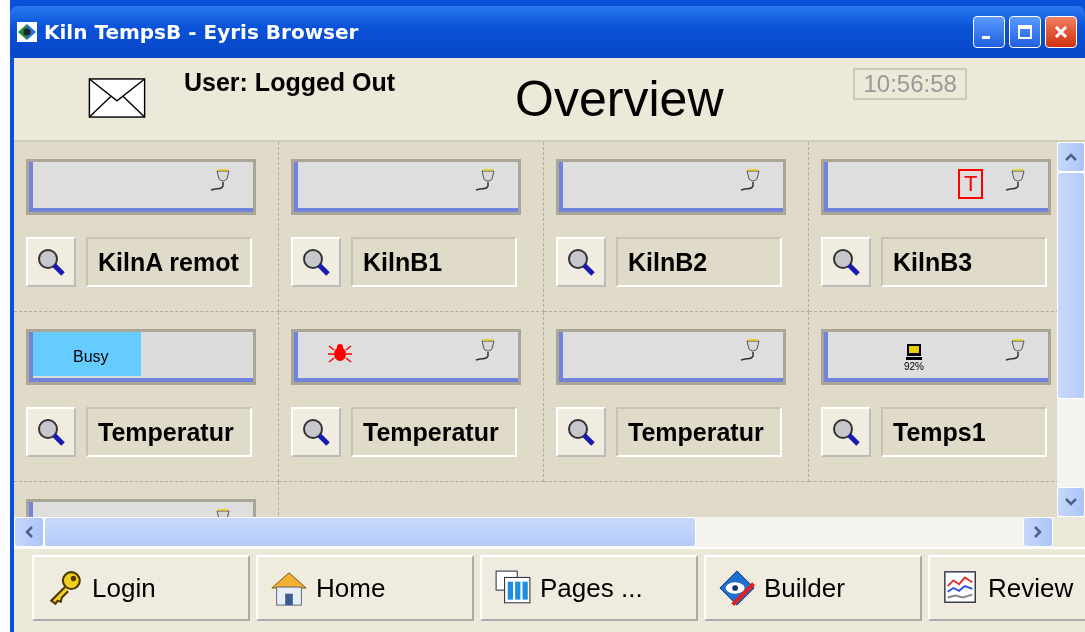 The height and width of the screenshot is (632, 1085). I want to click on device-name: KilnB1, so click(434, 262).